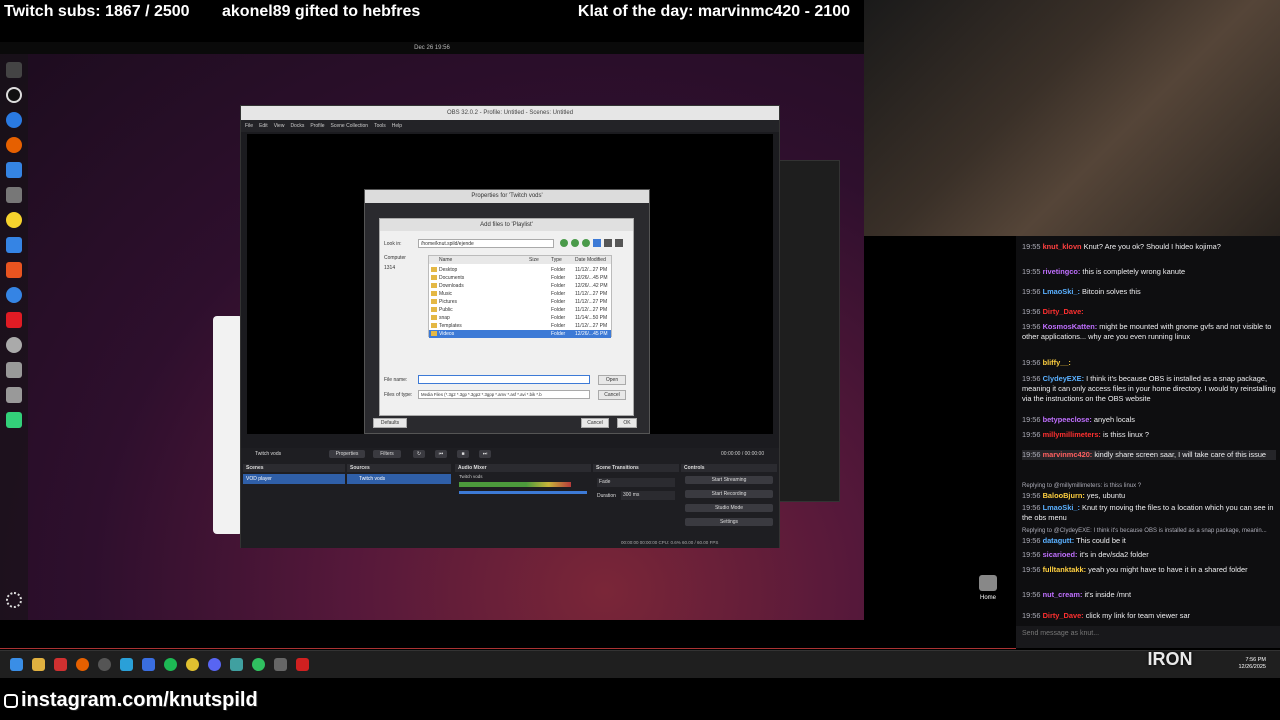  I want to click on look-in-combo: /home/knut.spild/ejende, so click(486, 243).